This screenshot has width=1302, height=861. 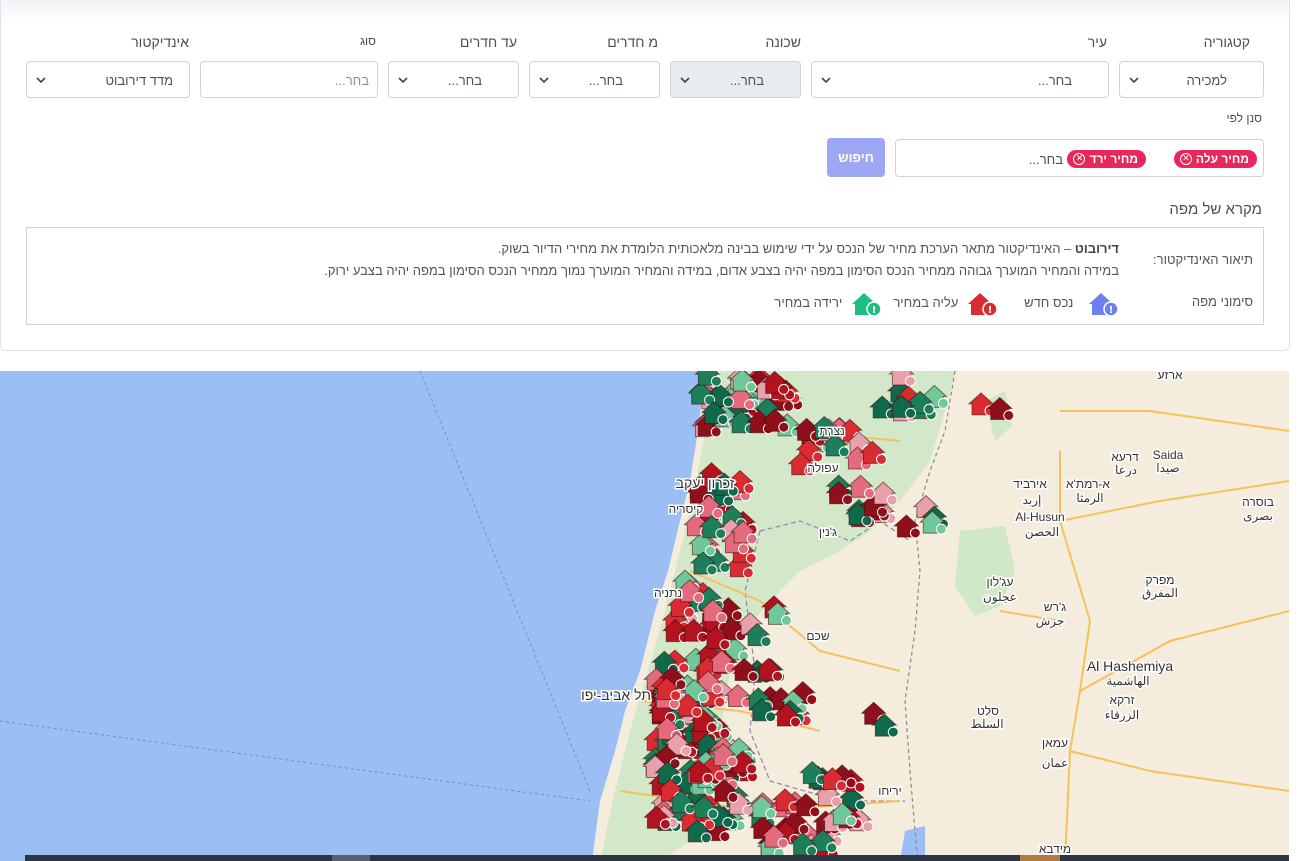 What do you see at coordinates (867, 305) in the screenshot?
I see `house-down-icon: !` at bounding box center [867, 305].